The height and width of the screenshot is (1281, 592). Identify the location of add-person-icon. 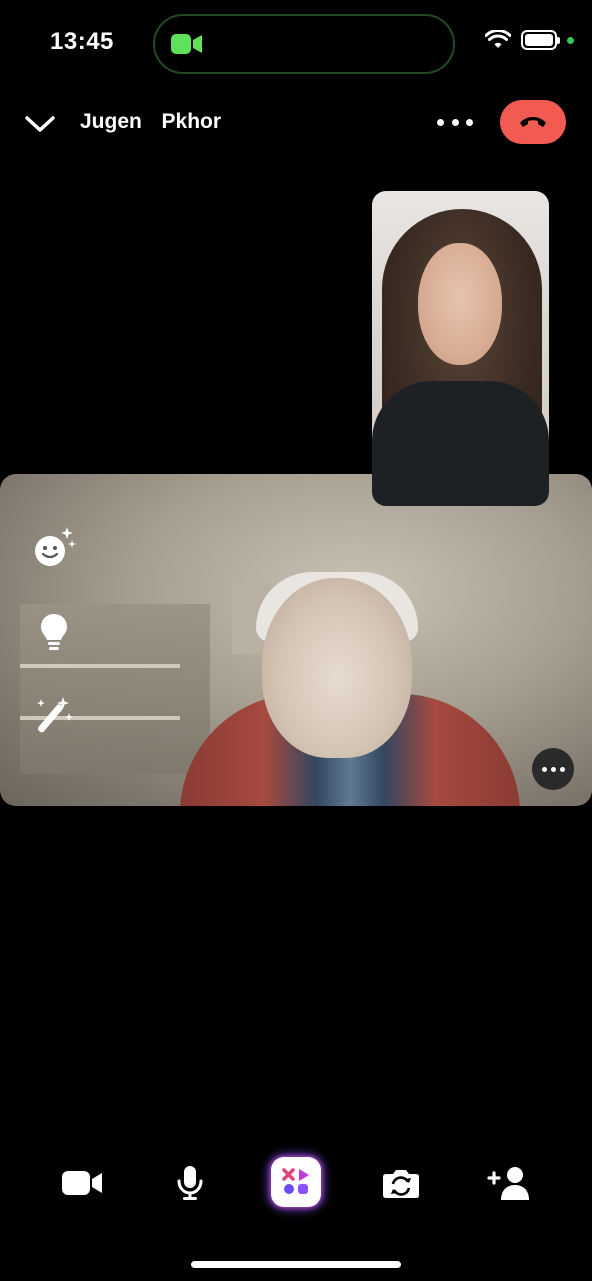
(508, 1183).